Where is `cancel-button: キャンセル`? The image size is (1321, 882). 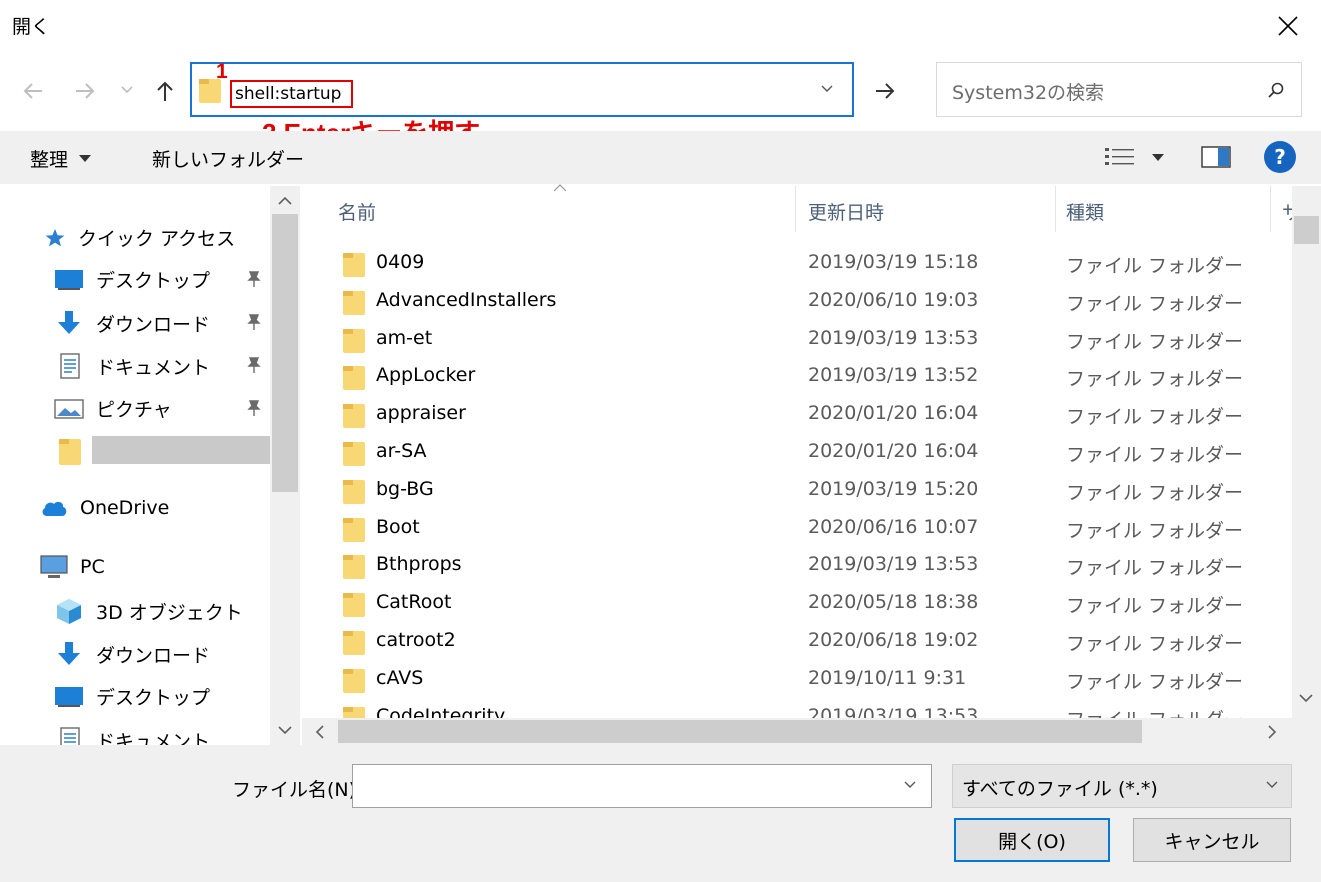 cancel-button: キャンセル is located at coordinates (1212, 840).